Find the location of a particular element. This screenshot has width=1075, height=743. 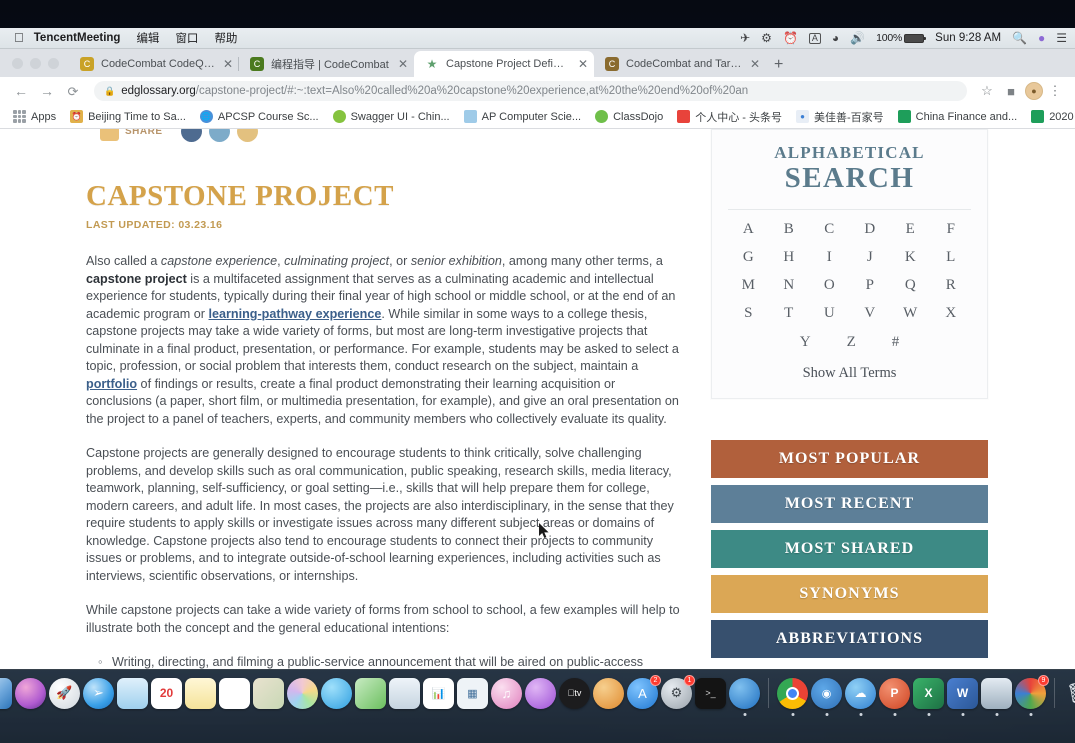

powerpoint-icon: P is located at coordinates (894, 696).